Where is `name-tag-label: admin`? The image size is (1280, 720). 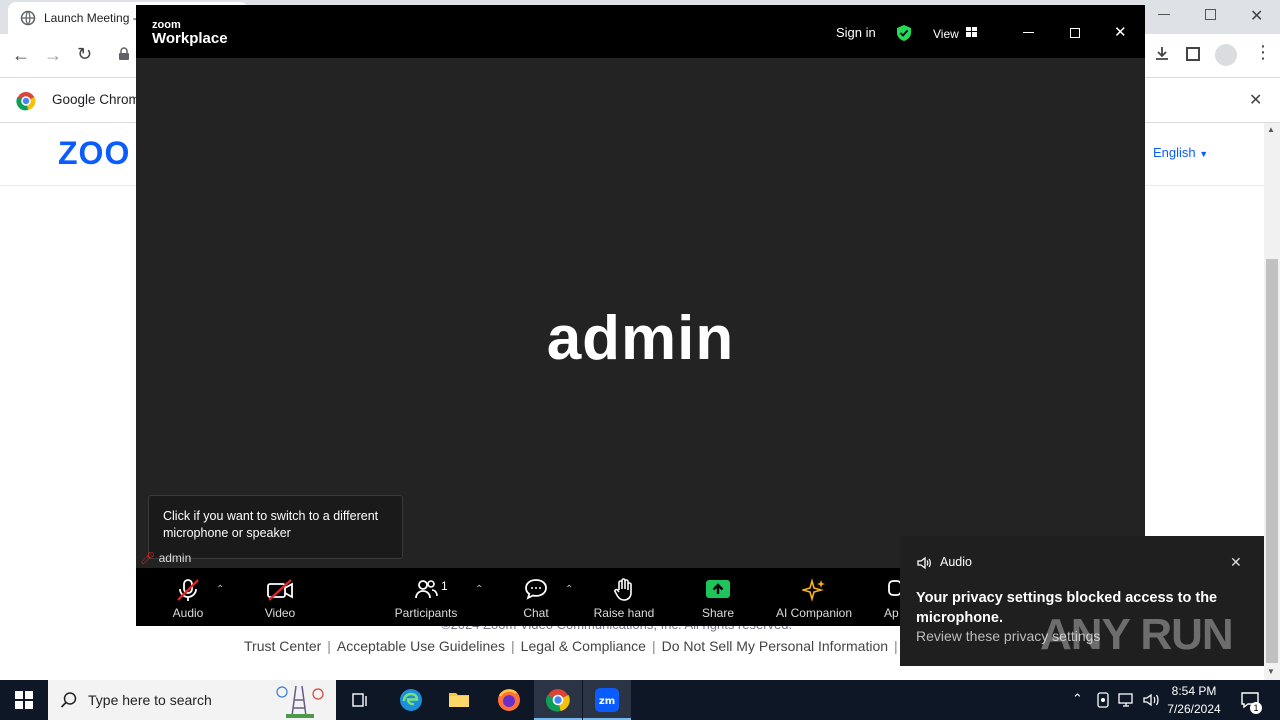
name-tag-label: admin is located at coordinates (175, 558).